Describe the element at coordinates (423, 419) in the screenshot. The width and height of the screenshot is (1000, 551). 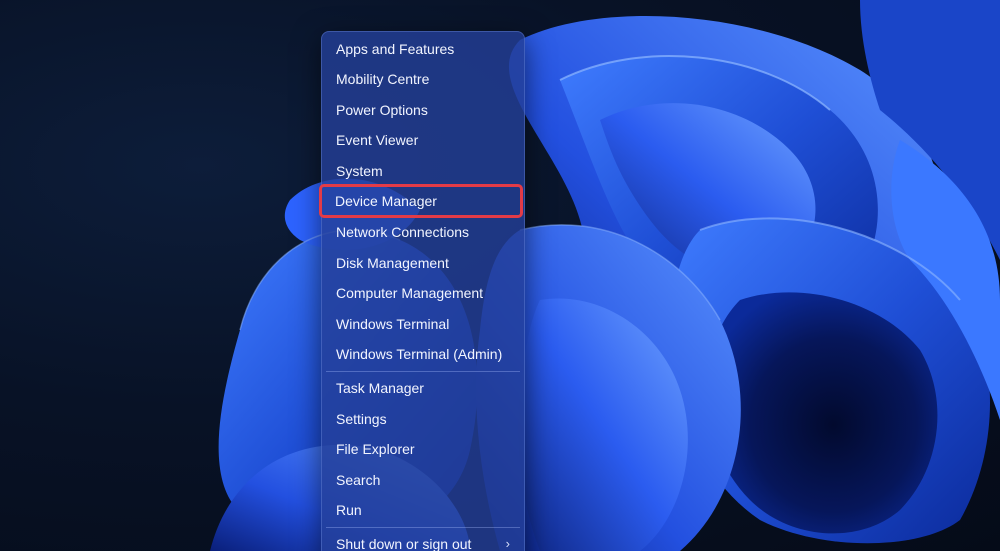
I see `menu-item-settings: Settings` at that location.